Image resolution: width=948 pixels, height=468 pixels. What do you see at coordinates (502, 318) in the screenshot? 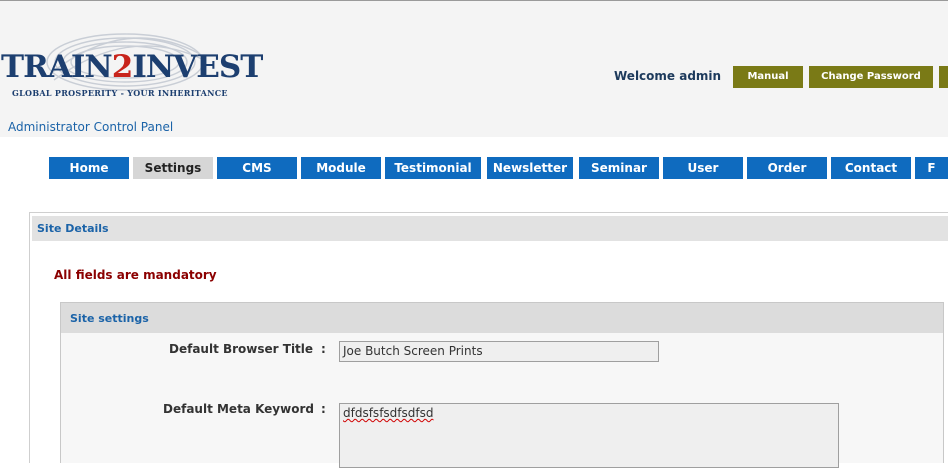
I see `site-settings-header` at bounding box center [502, 318].